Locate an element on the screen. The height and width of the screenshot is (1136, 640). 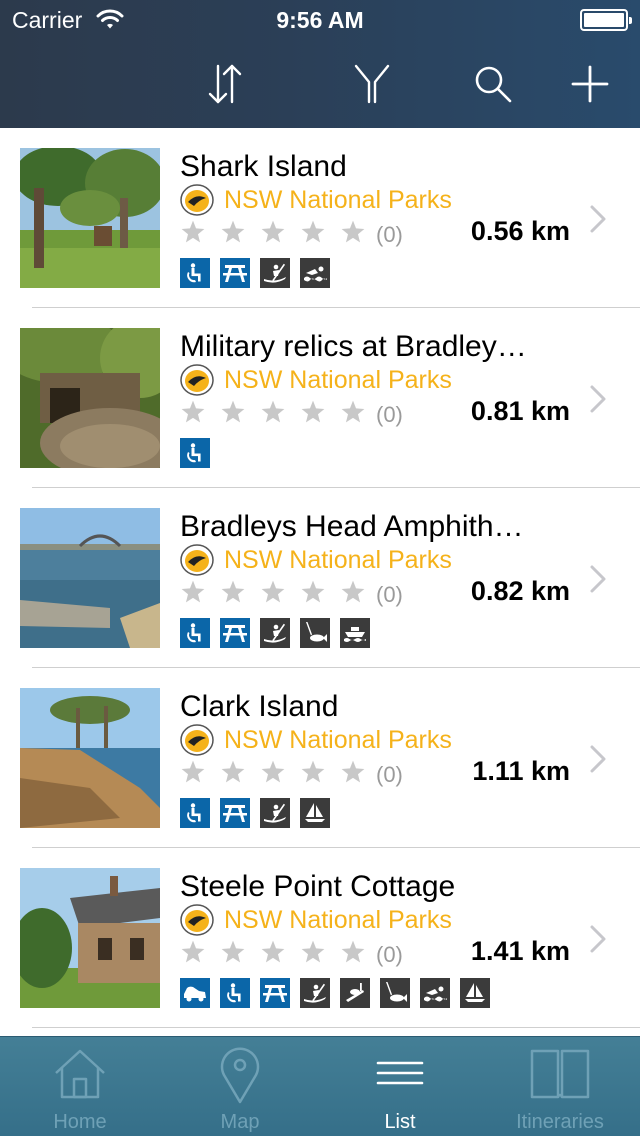
filter-button is located at coordinates (372, 84).